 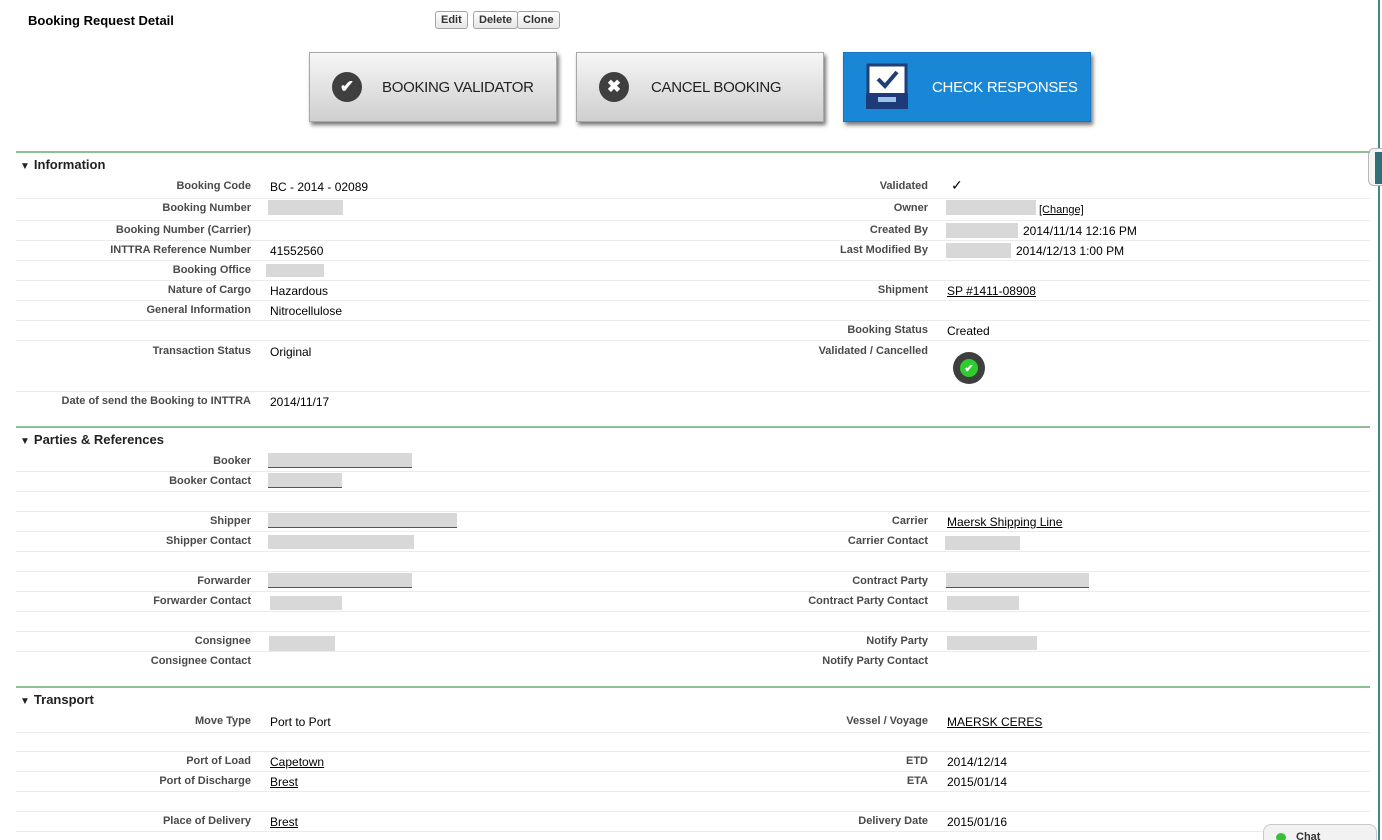 I want to click on date-send-value: 2014/11/17, so click(x=300, y=402).